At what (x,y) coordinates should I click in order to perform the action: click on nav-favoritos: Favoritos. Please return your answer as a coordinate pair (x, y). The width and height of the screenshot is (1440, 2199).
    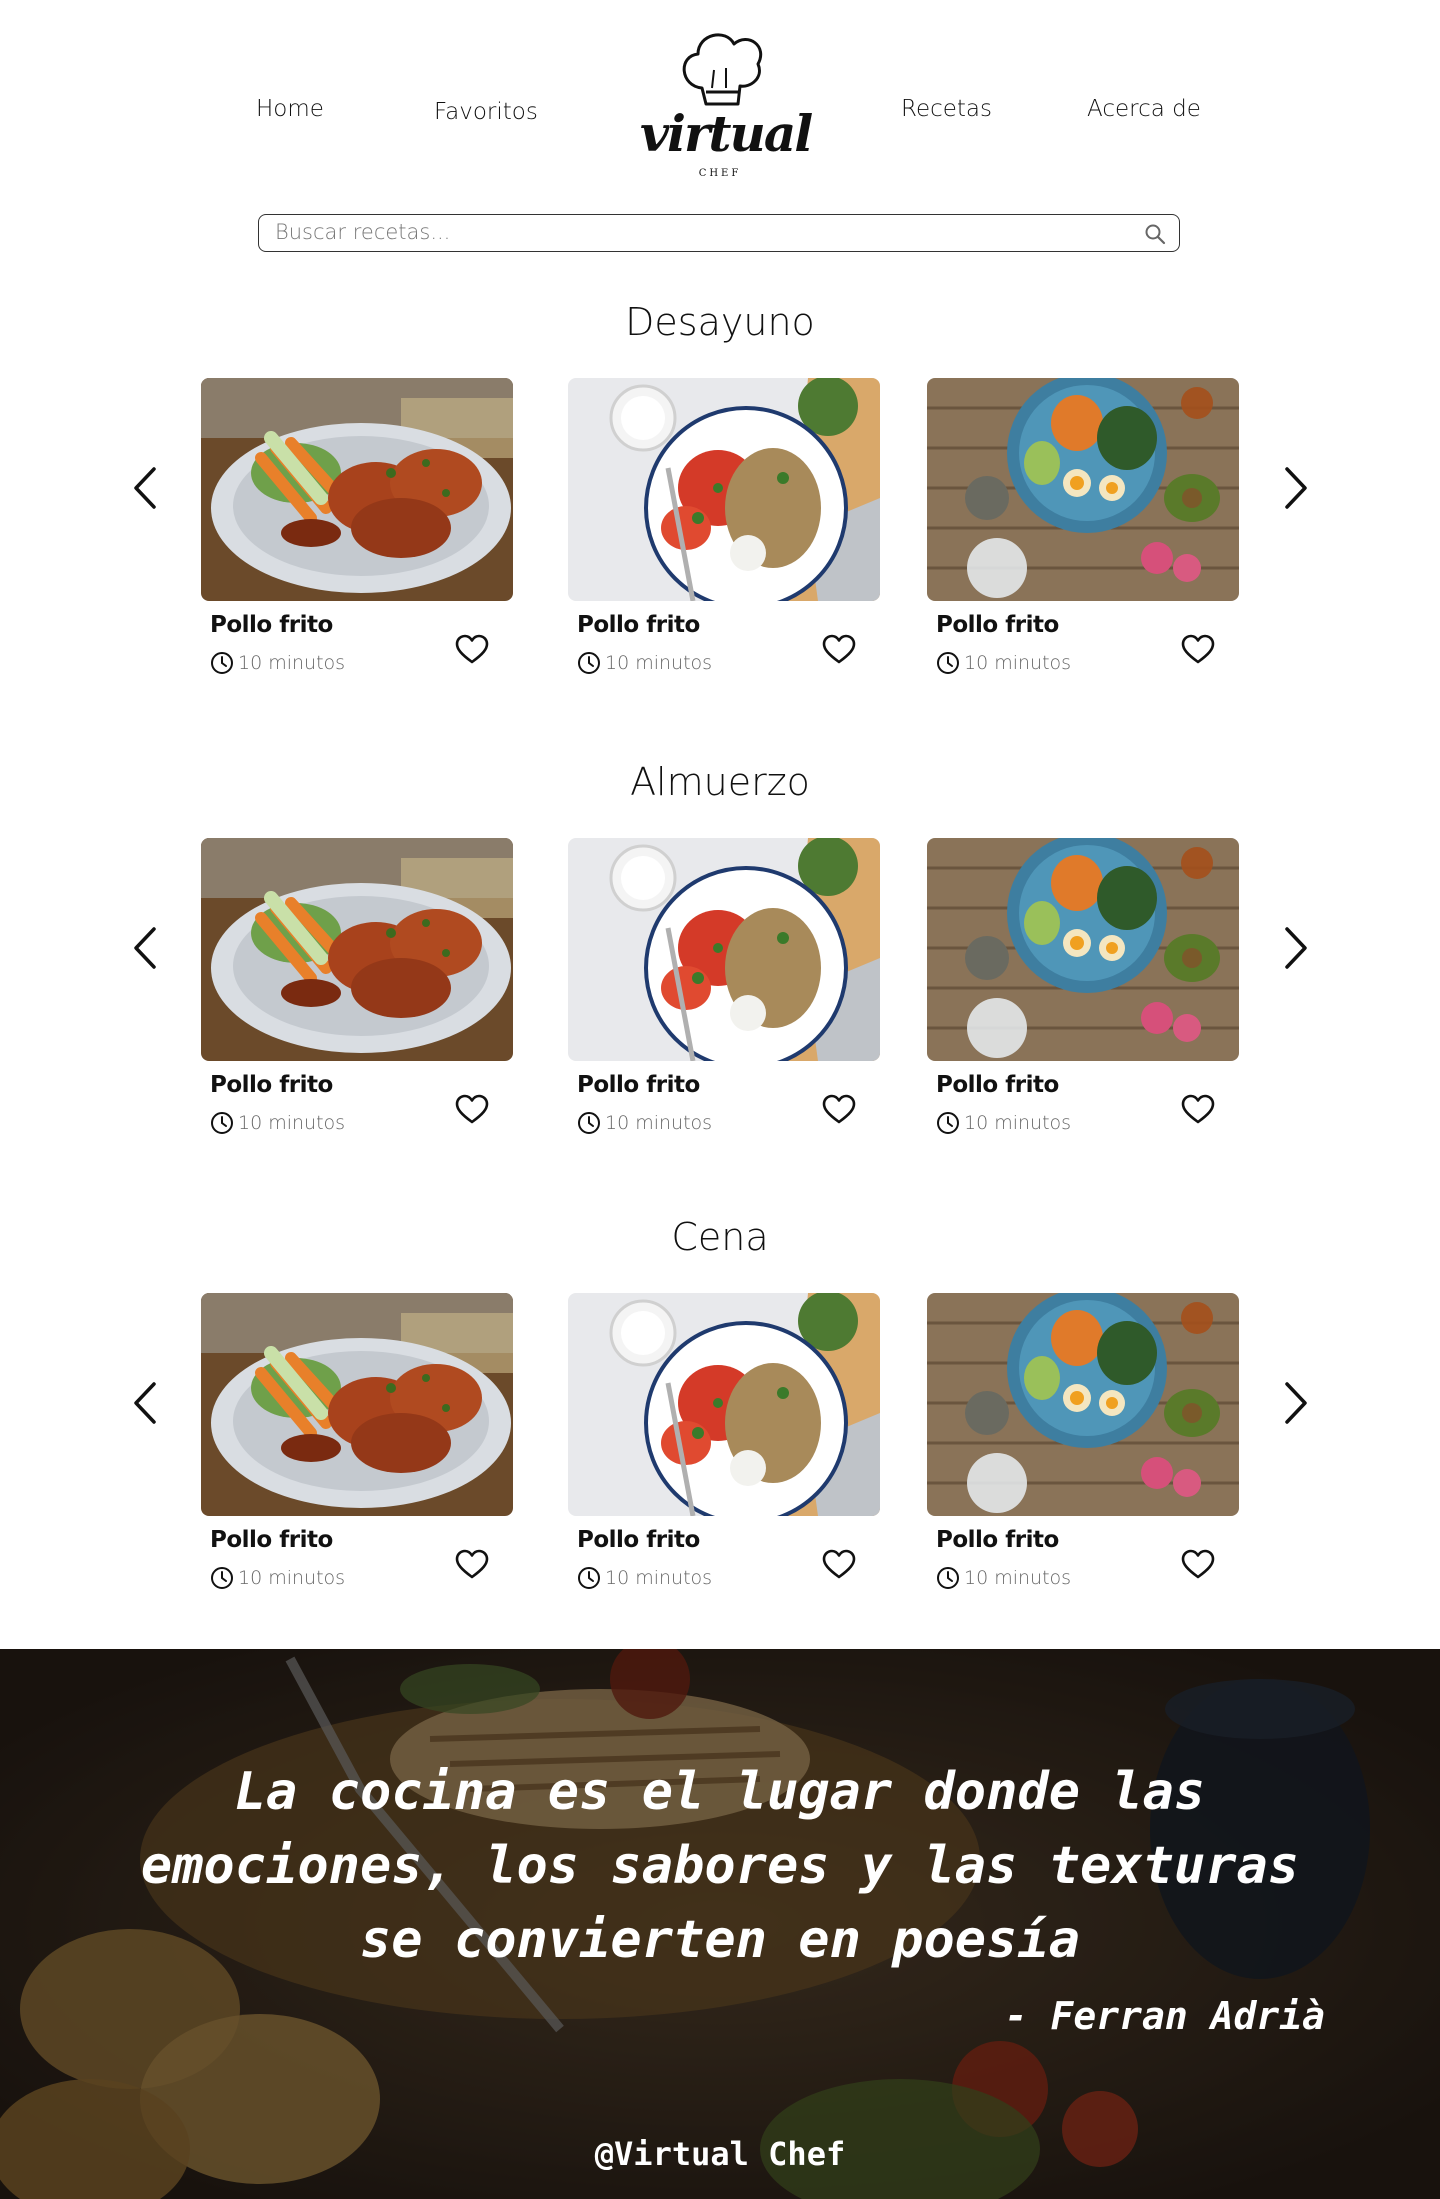
    Looking at the image, I should click on (486, 112).